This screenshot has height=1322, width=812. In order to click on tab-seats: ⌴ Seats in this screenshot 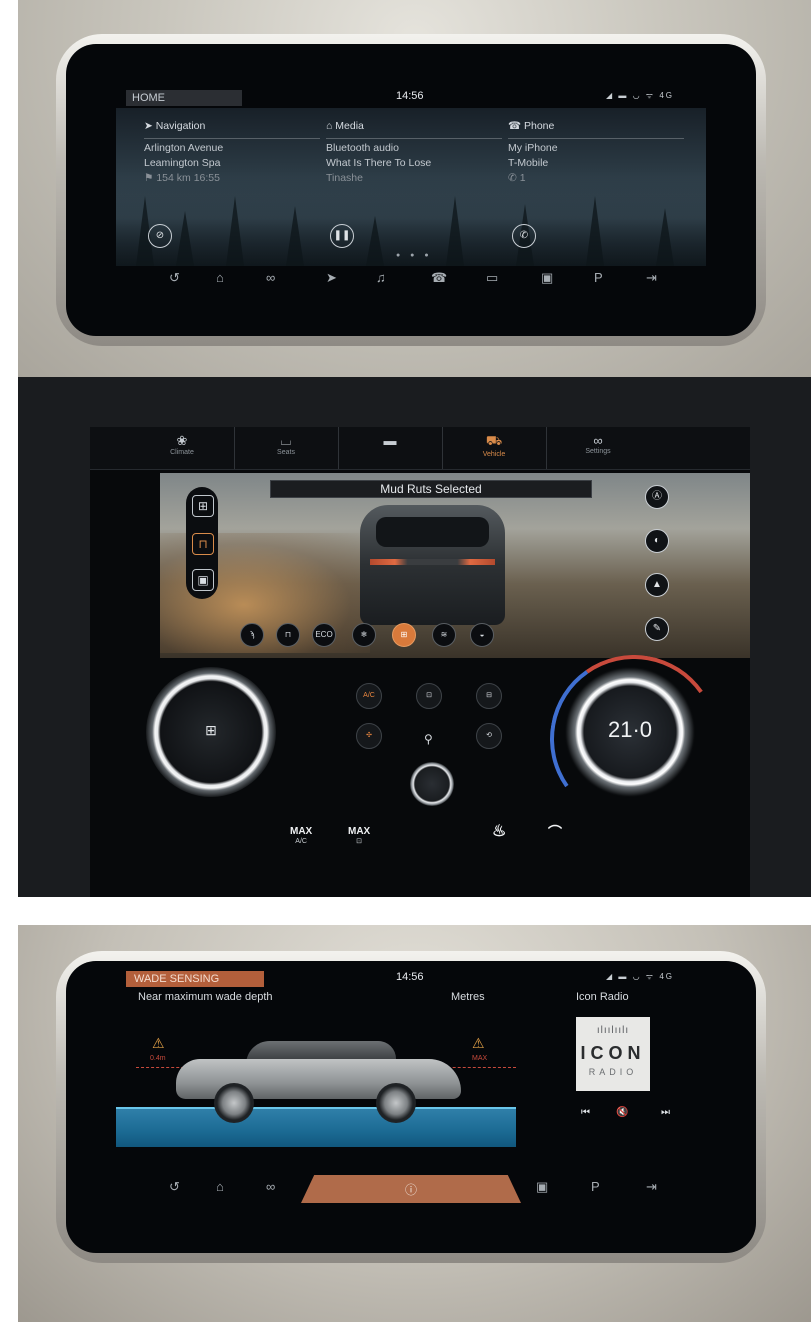, I will do `click(286, 448)`.